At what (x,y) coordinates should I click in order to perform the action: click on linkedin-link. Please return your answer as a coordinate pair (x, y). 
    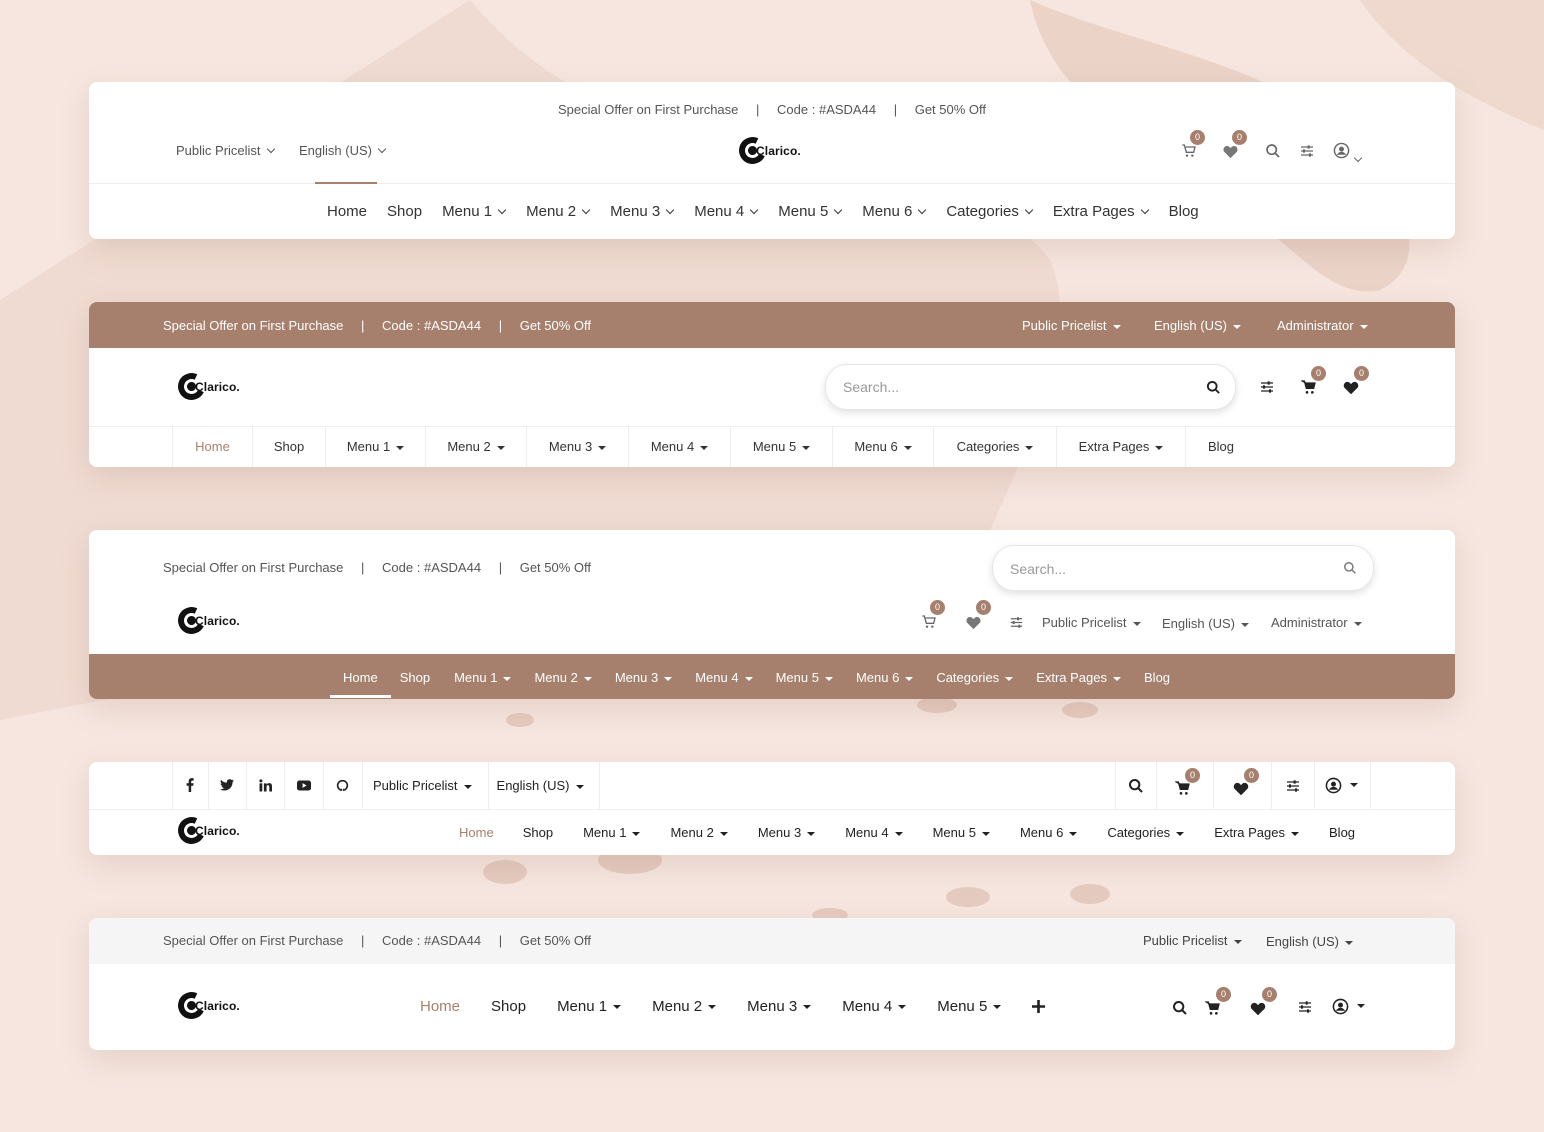
    Looking at the image, I should click on (266, 785).